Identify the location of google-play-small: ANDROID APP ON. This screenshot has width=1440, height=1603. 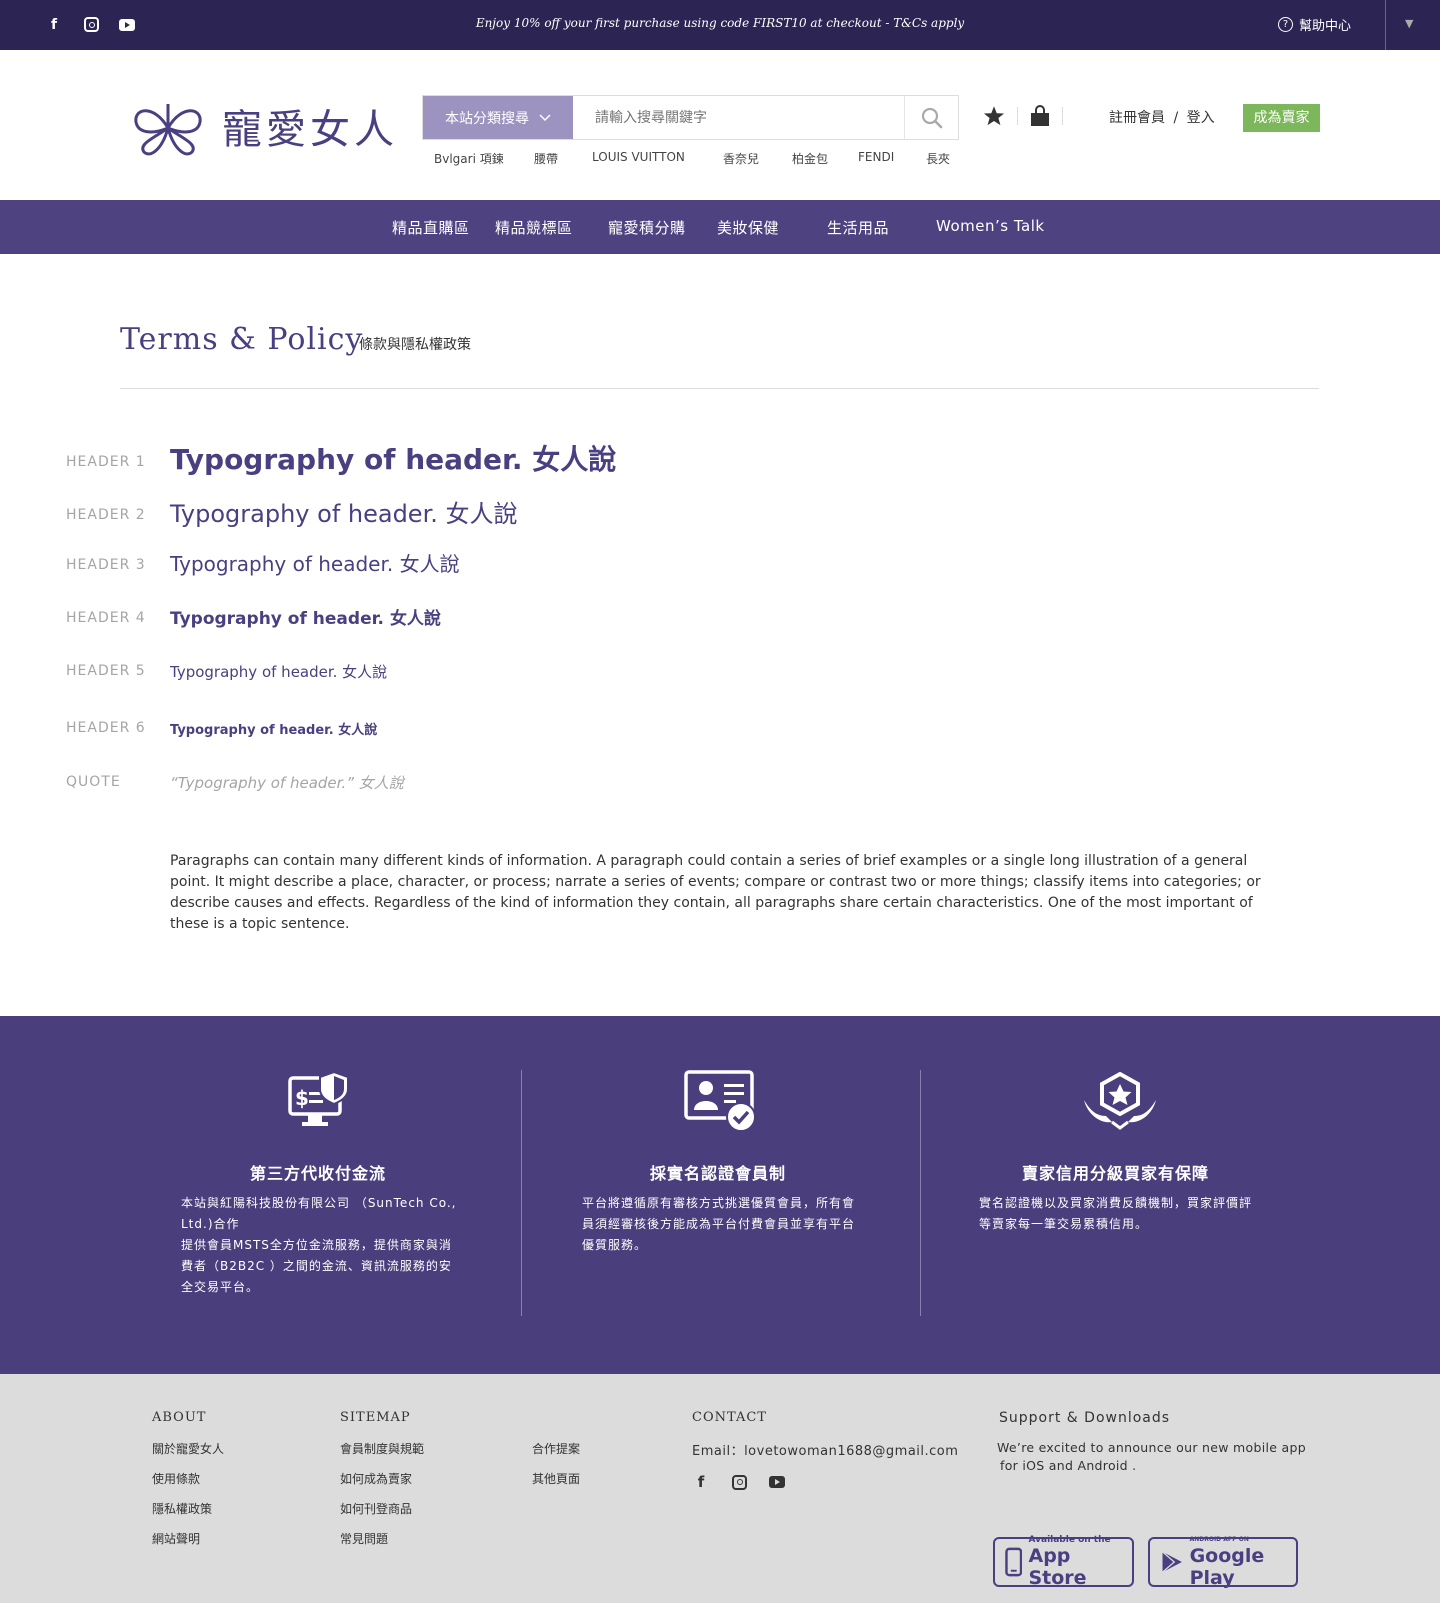
(1219, 1539).